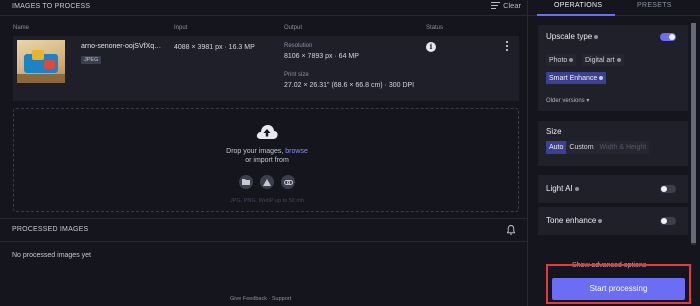 The height and width of the screenshot is (306, 700). Describe the element at coordinates (288, 182) in the screenshot. I see `link-icon` at that location.